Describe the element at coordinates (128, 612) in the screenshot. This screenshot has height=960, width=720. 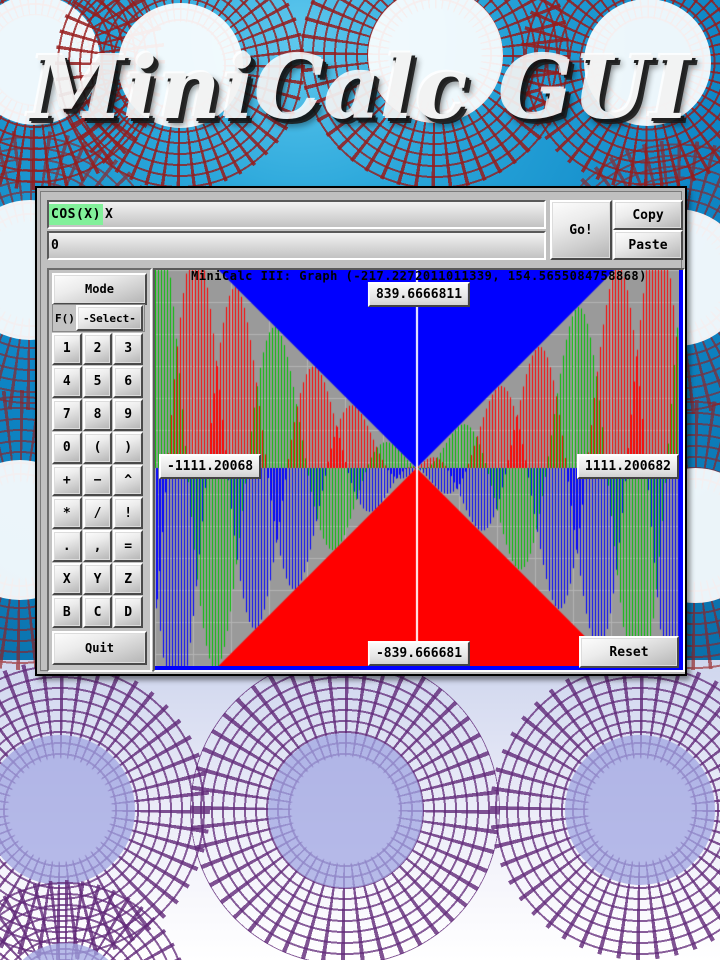
I see `key-d: D` at that location.